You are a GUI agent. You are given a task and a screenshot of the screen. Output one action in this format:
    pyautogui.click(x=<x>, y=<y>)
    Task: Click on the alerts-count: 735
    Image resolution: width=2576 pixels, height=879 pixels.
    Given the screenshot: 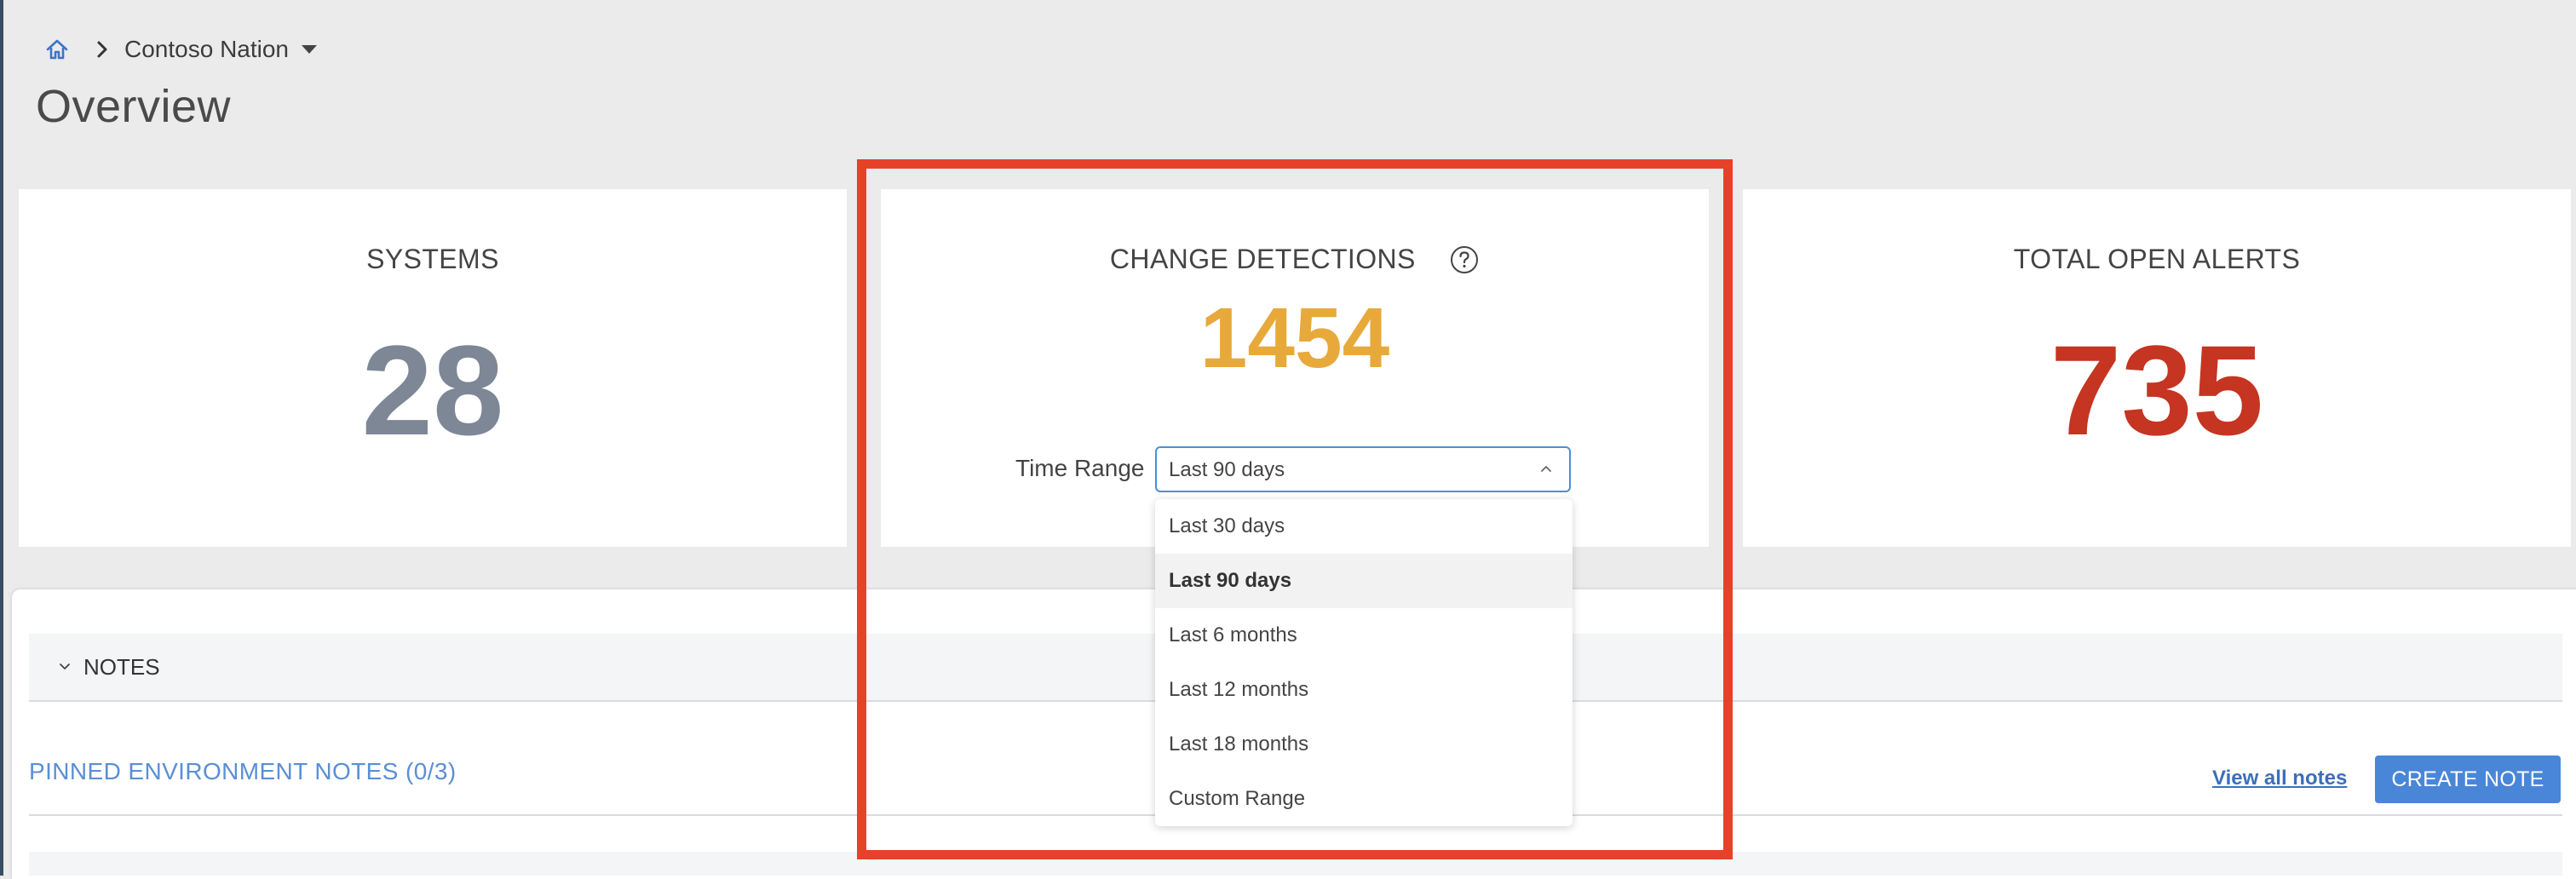 What is the action you would take?
    pyautogui.click(x=2157, y=390)
    